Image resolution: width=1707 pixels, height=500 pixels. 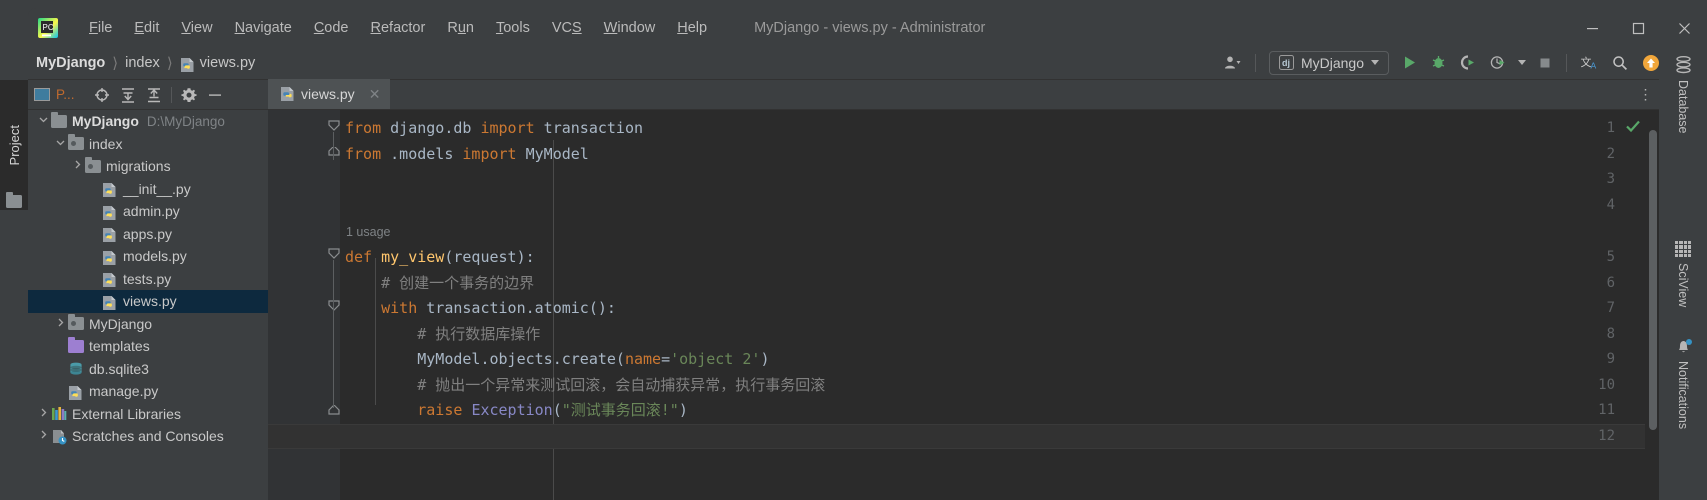 I want to click on editor-tab-views-py: views.py ✕, so click(x=329, y=94).